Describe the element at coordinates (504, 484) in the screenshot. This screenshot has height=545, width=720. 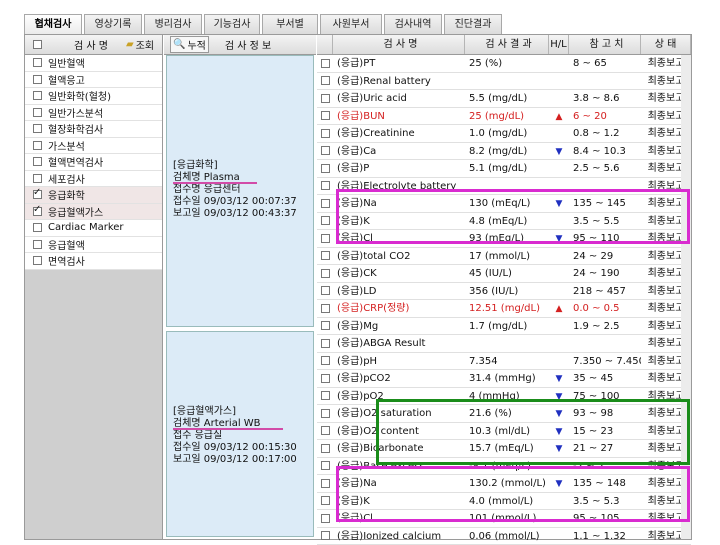
I see `result-row: (응급)Na130.2 (mmol/L)▼135 ~ 148최종보고` at that location.